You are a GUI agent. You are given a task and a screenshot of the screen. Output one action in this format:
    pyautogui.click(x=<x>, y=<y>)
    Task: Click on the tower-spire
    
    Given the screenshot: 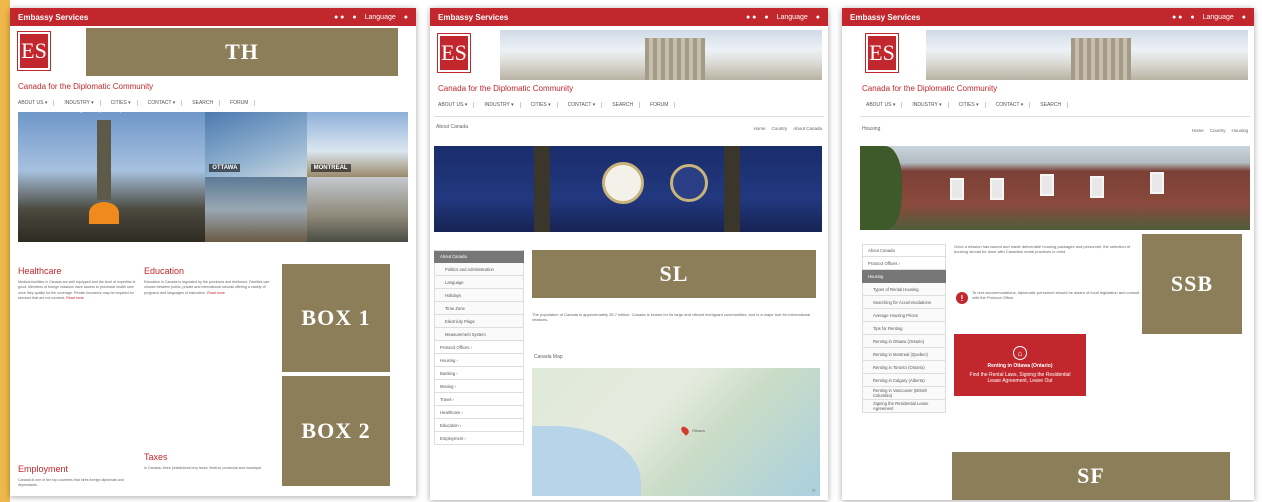 What is the action you would take?
    pyautogui.click(x=732, y=189)
    